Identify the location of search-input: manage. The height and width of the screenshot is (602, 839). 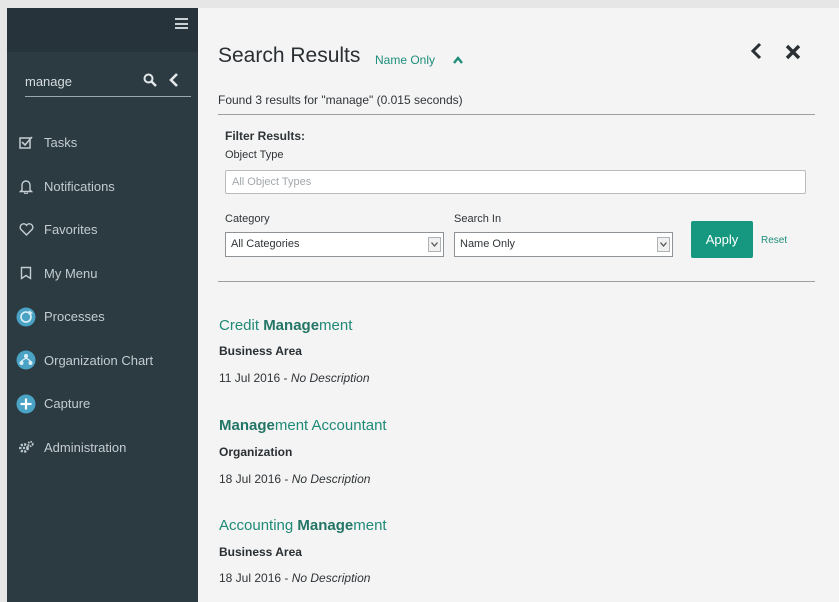
(48, 81).